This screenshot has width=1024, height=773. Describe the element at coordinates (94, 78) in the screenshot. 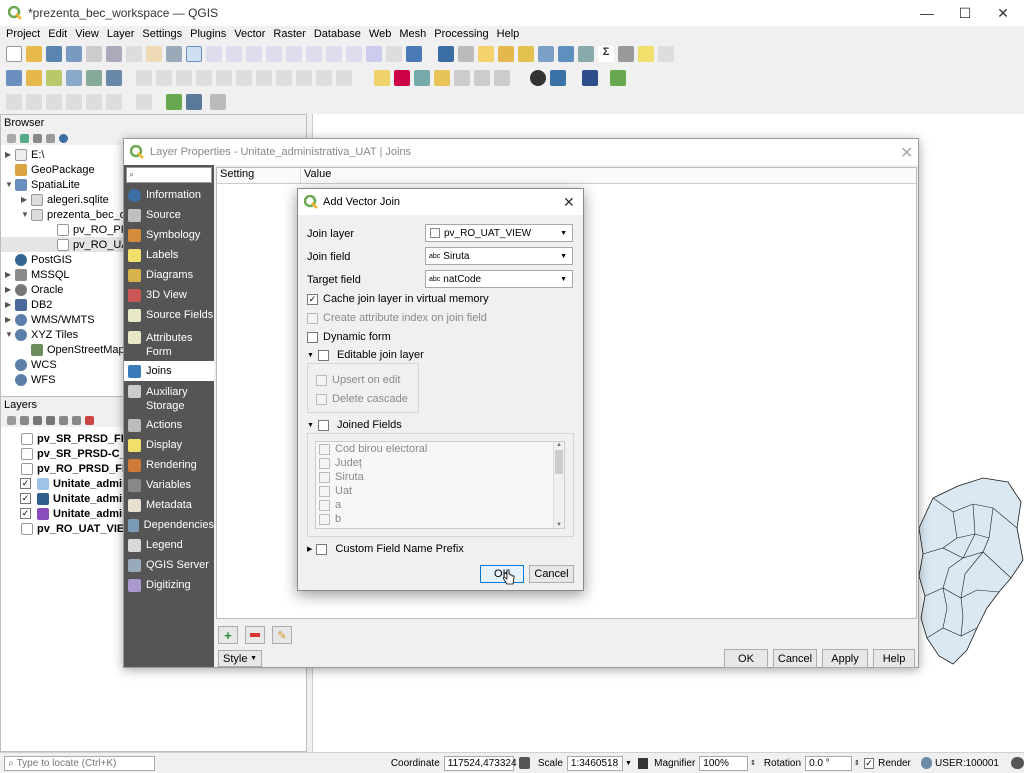

I see `new-virtual-layer-icon` at that location.